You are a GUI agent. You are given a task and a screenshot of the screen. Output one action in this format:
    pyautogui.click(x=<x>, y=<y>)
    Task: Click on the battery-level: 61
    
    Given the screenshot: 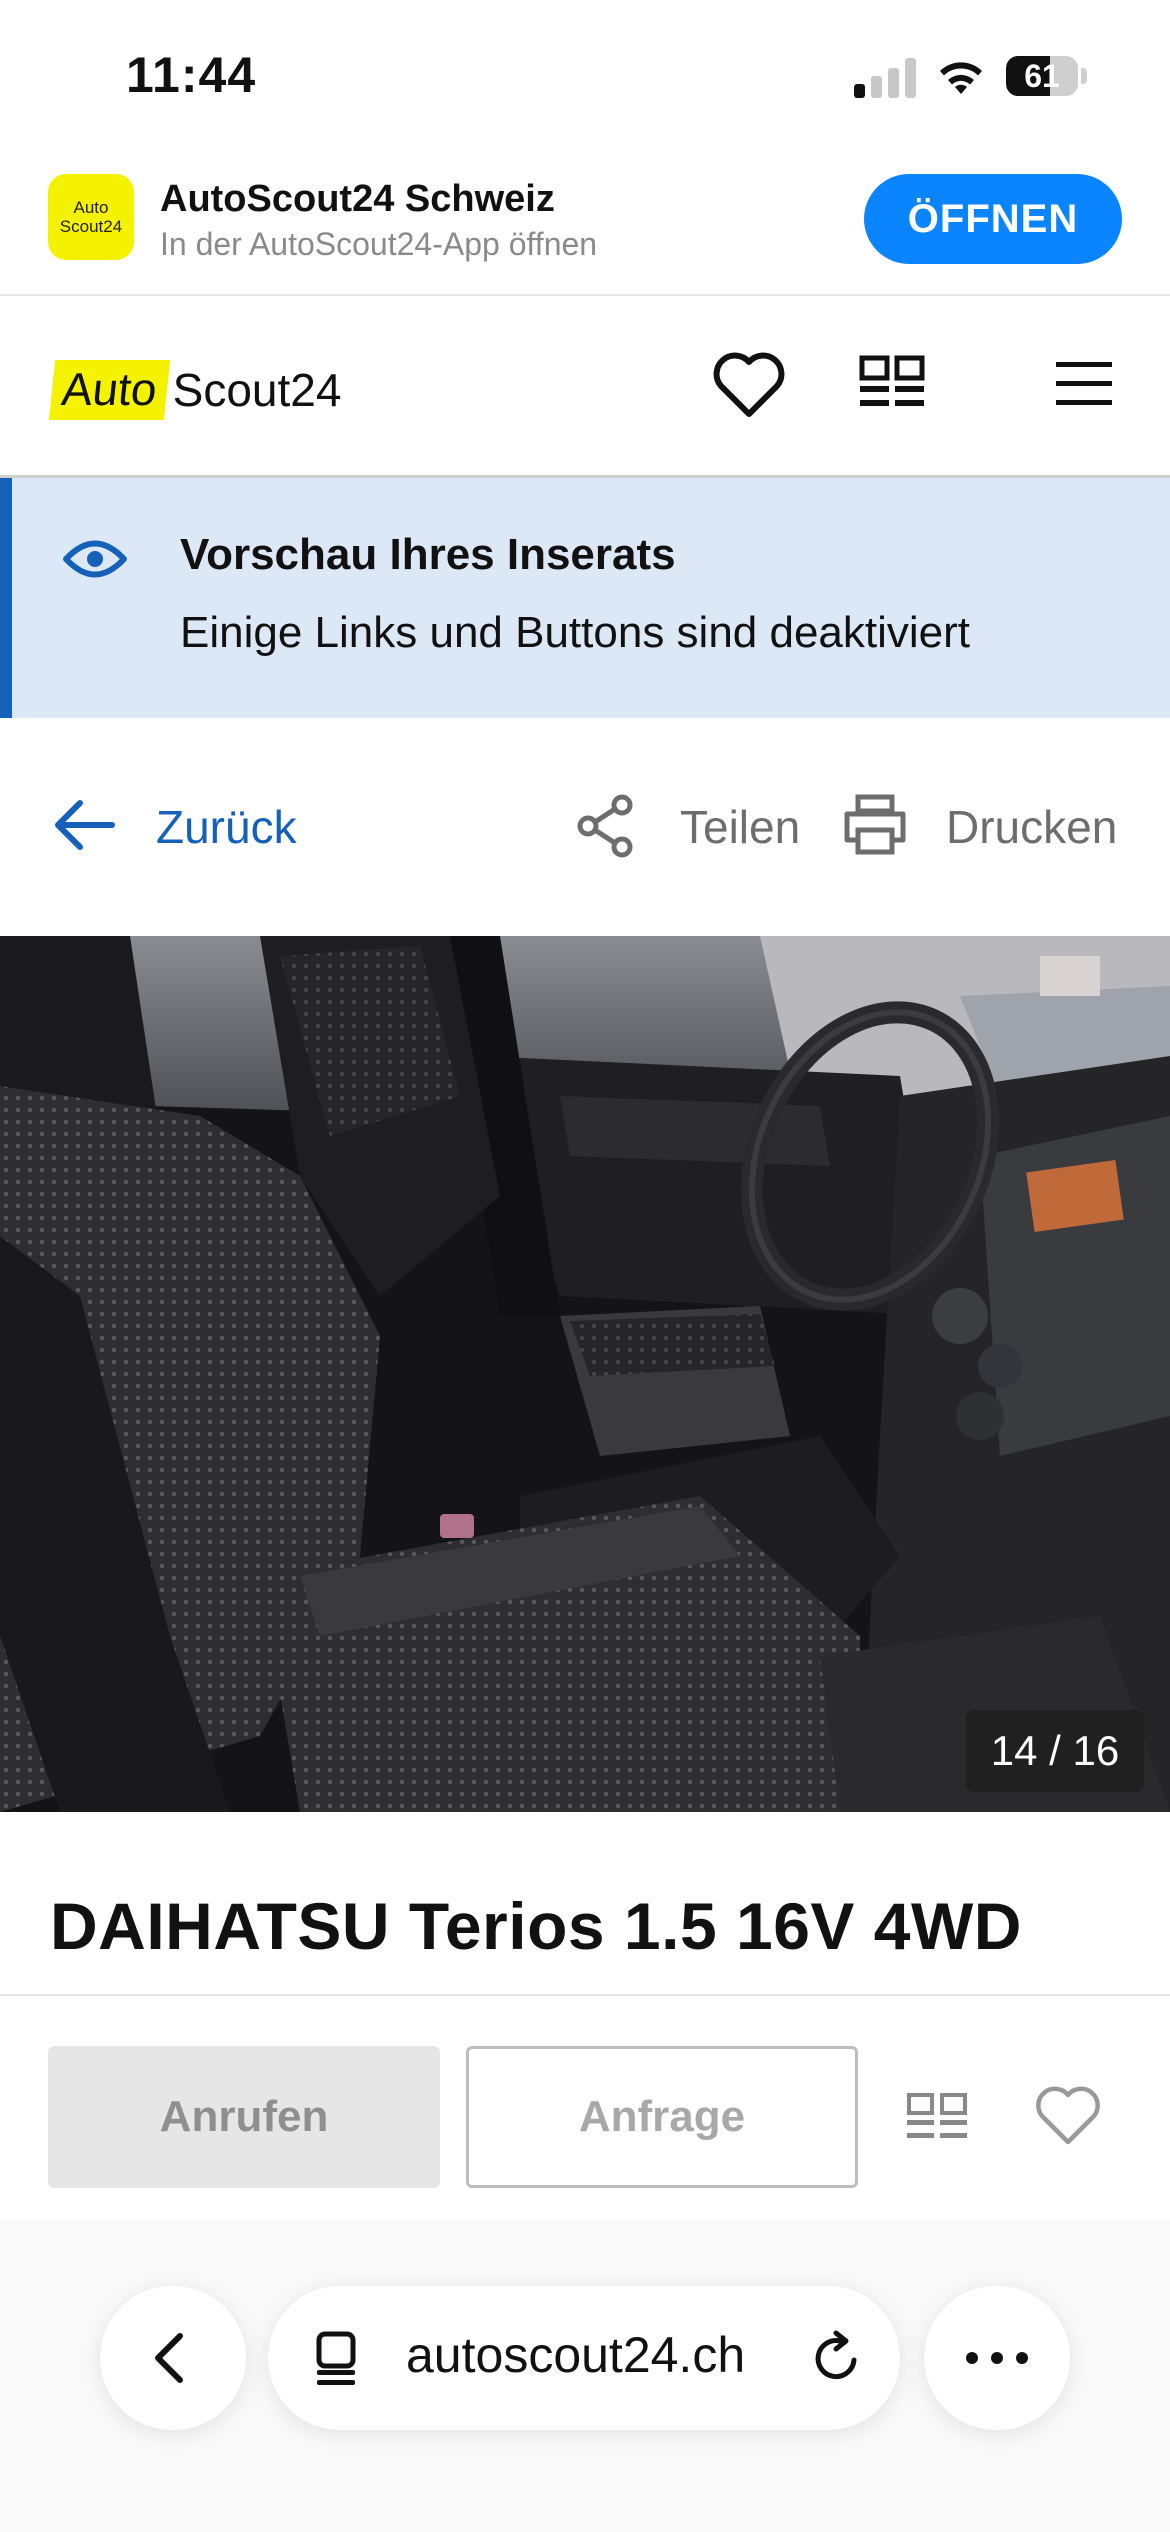 What is the action you would take?
    pyautogui.click(x=1042, y=76)
    